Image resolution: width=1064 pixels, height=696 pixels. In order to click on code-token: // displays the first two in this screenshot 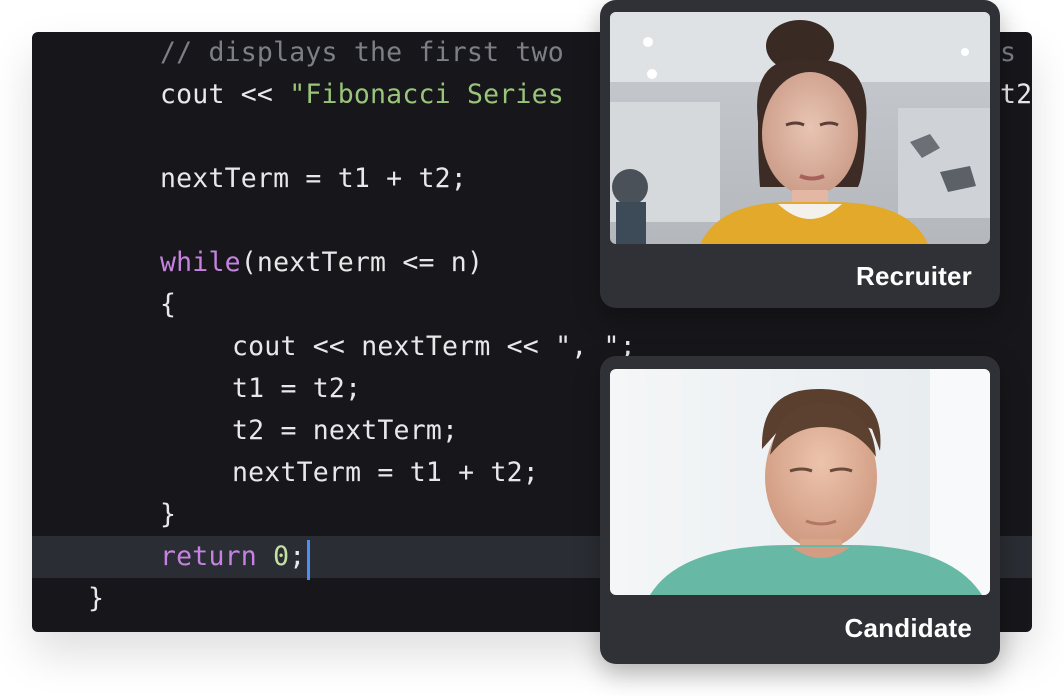, I will do `click(362, 52)`.